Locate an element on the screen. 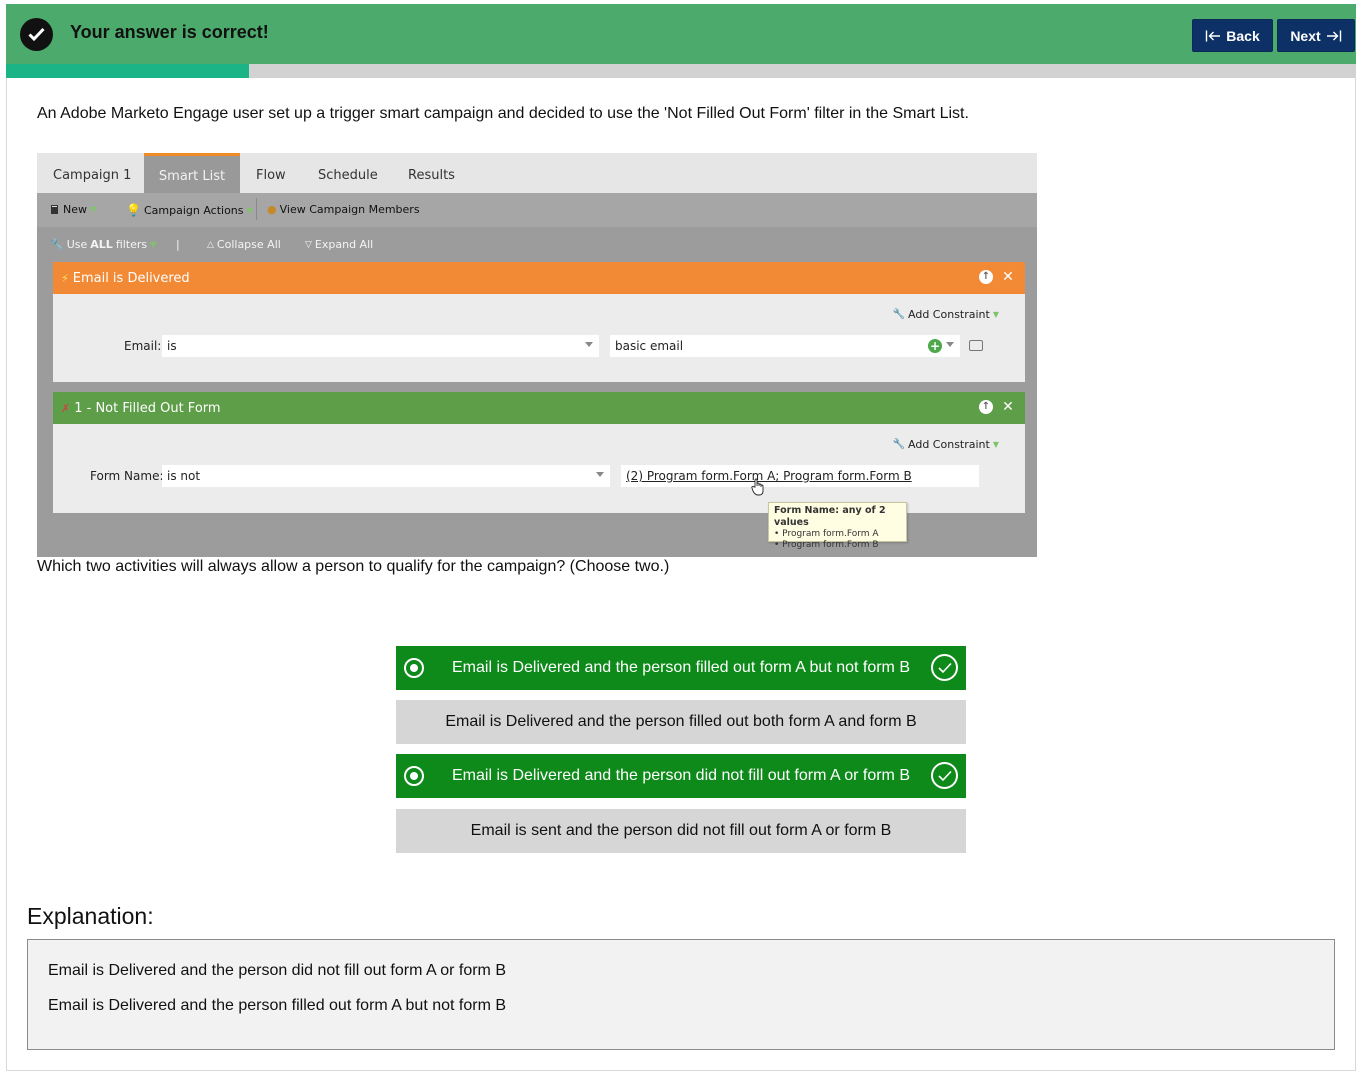  new-label: New is located at coordinates (75, 209).